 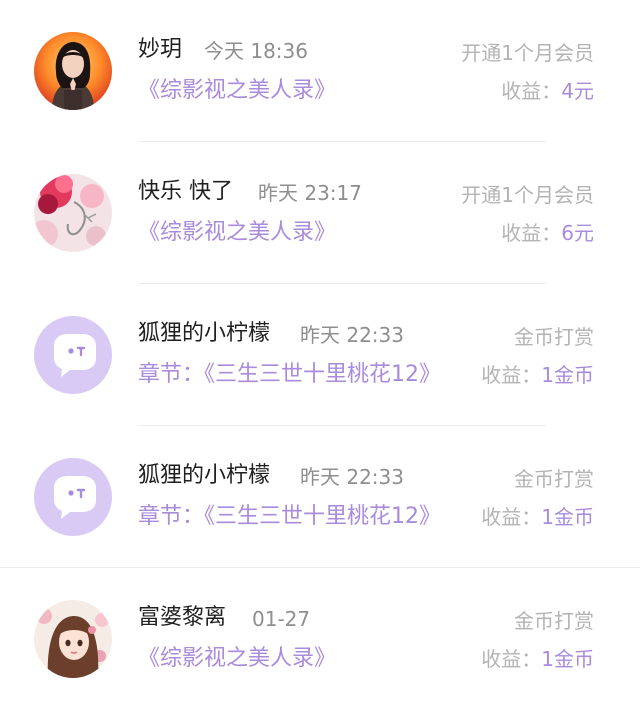 What do you see at coordinates (310, 193) in the screenshot?
I see `record-time: 昨天 23:17` at bounding box center [310, 193].